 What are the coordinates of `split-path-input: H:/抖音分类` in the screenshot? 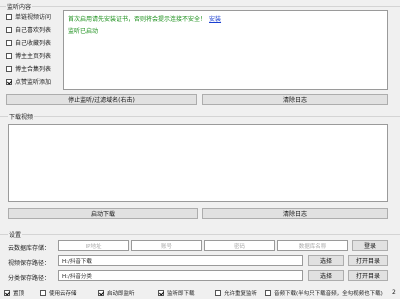 It's located at (180, 275).